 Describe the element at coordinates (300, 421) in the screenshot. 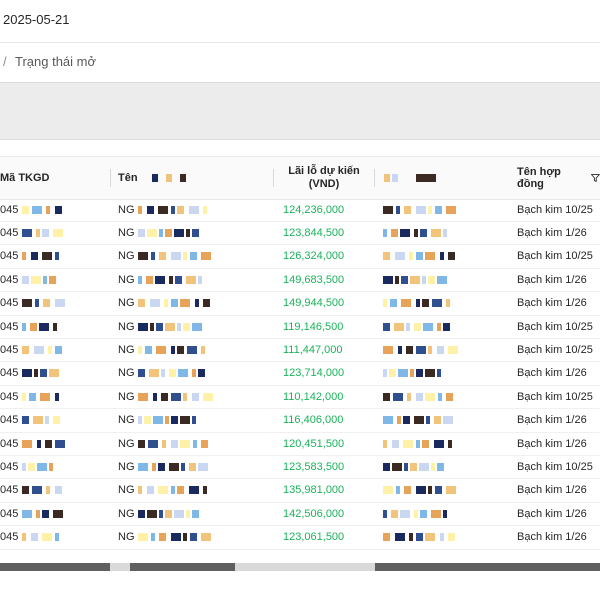

I see `table-row: 045 NG 116,406,000 Bạch kim 1/26` at that location.